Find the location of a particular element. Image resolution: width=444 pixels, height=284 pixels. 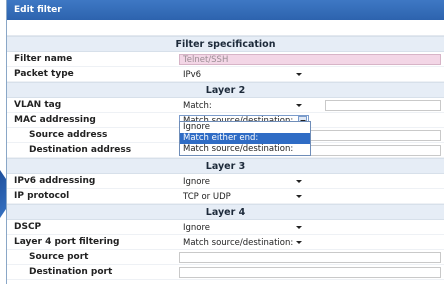

row-ipv6-addressing: IPv6 addressing Ignore is located at coordinates (225, 181).